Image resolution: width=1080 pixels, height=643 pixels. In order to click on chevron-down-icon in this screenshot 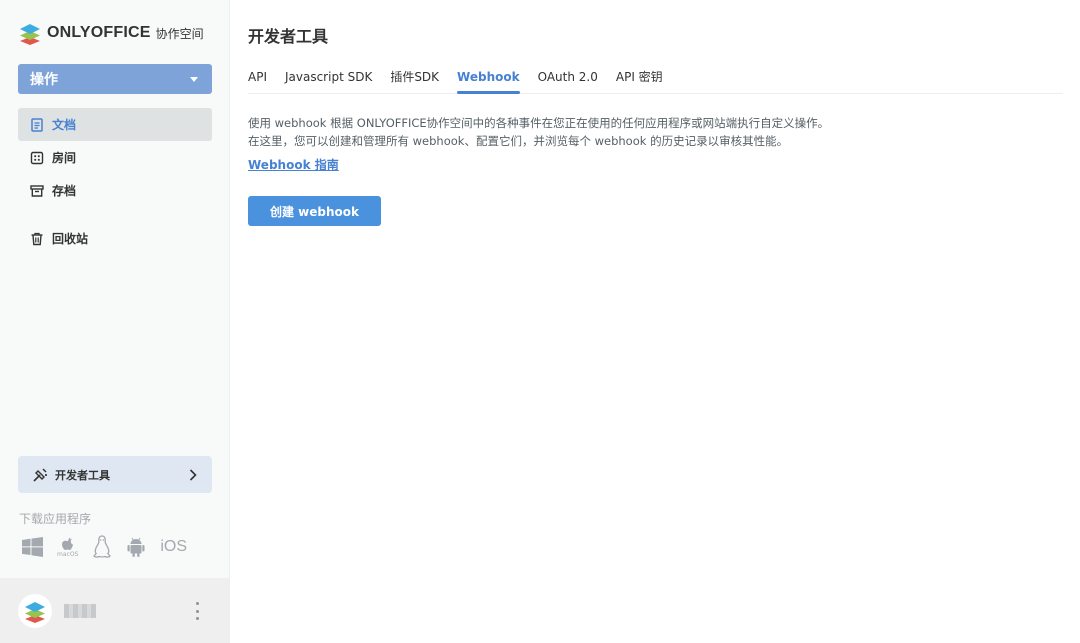, I will do `click(194, 79)`.